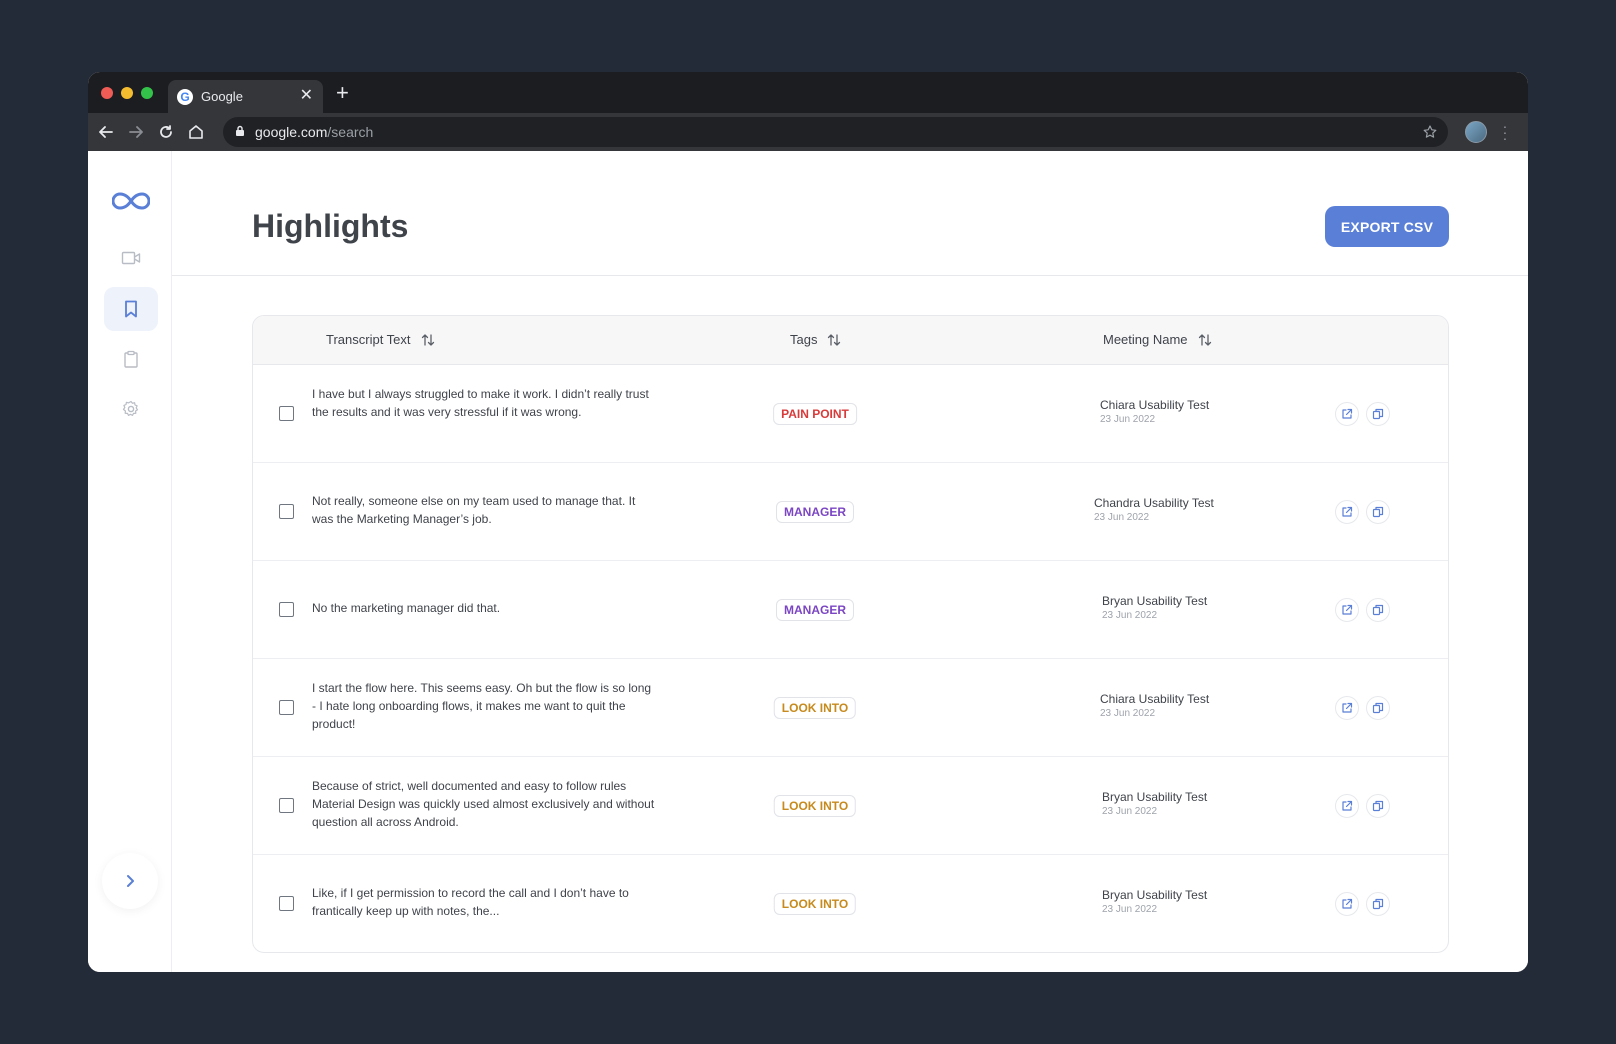 The width and height of the screenshot is (1616, 1044). Describe the element at coordinates (406, 608) in the screenshot. I see `transcript-text: No the marketing manager did that.` at that location.